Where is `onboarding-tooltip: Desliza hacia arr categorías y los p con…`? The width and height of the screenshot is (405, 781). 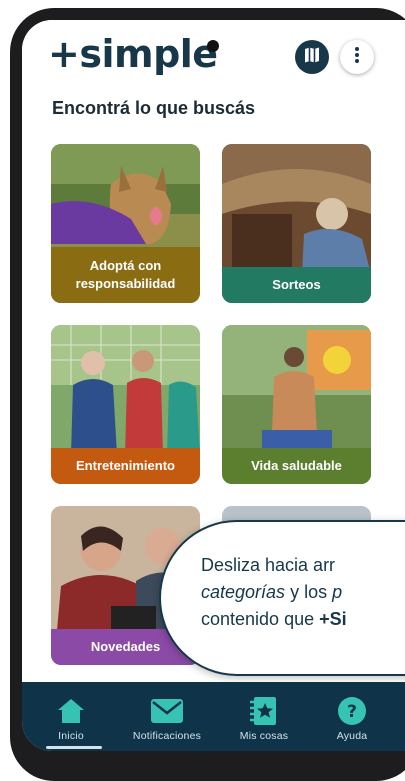 onboarding-tooltip: Desliza hacia arr categorías y los p con… is located at coordinates (282, 598).